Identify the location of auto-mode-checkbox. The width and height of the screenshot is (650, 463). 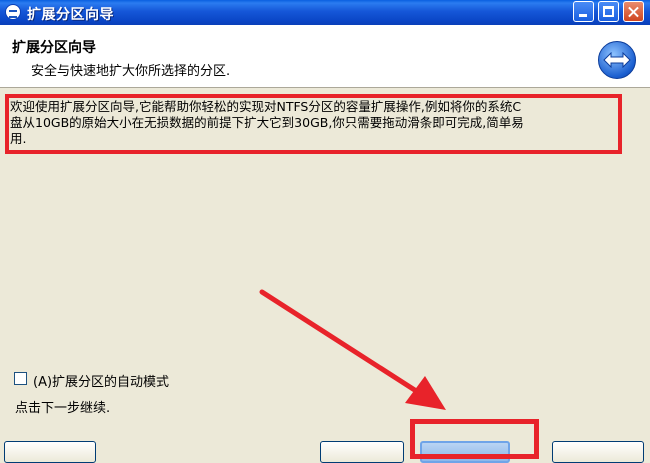
(20, 378).